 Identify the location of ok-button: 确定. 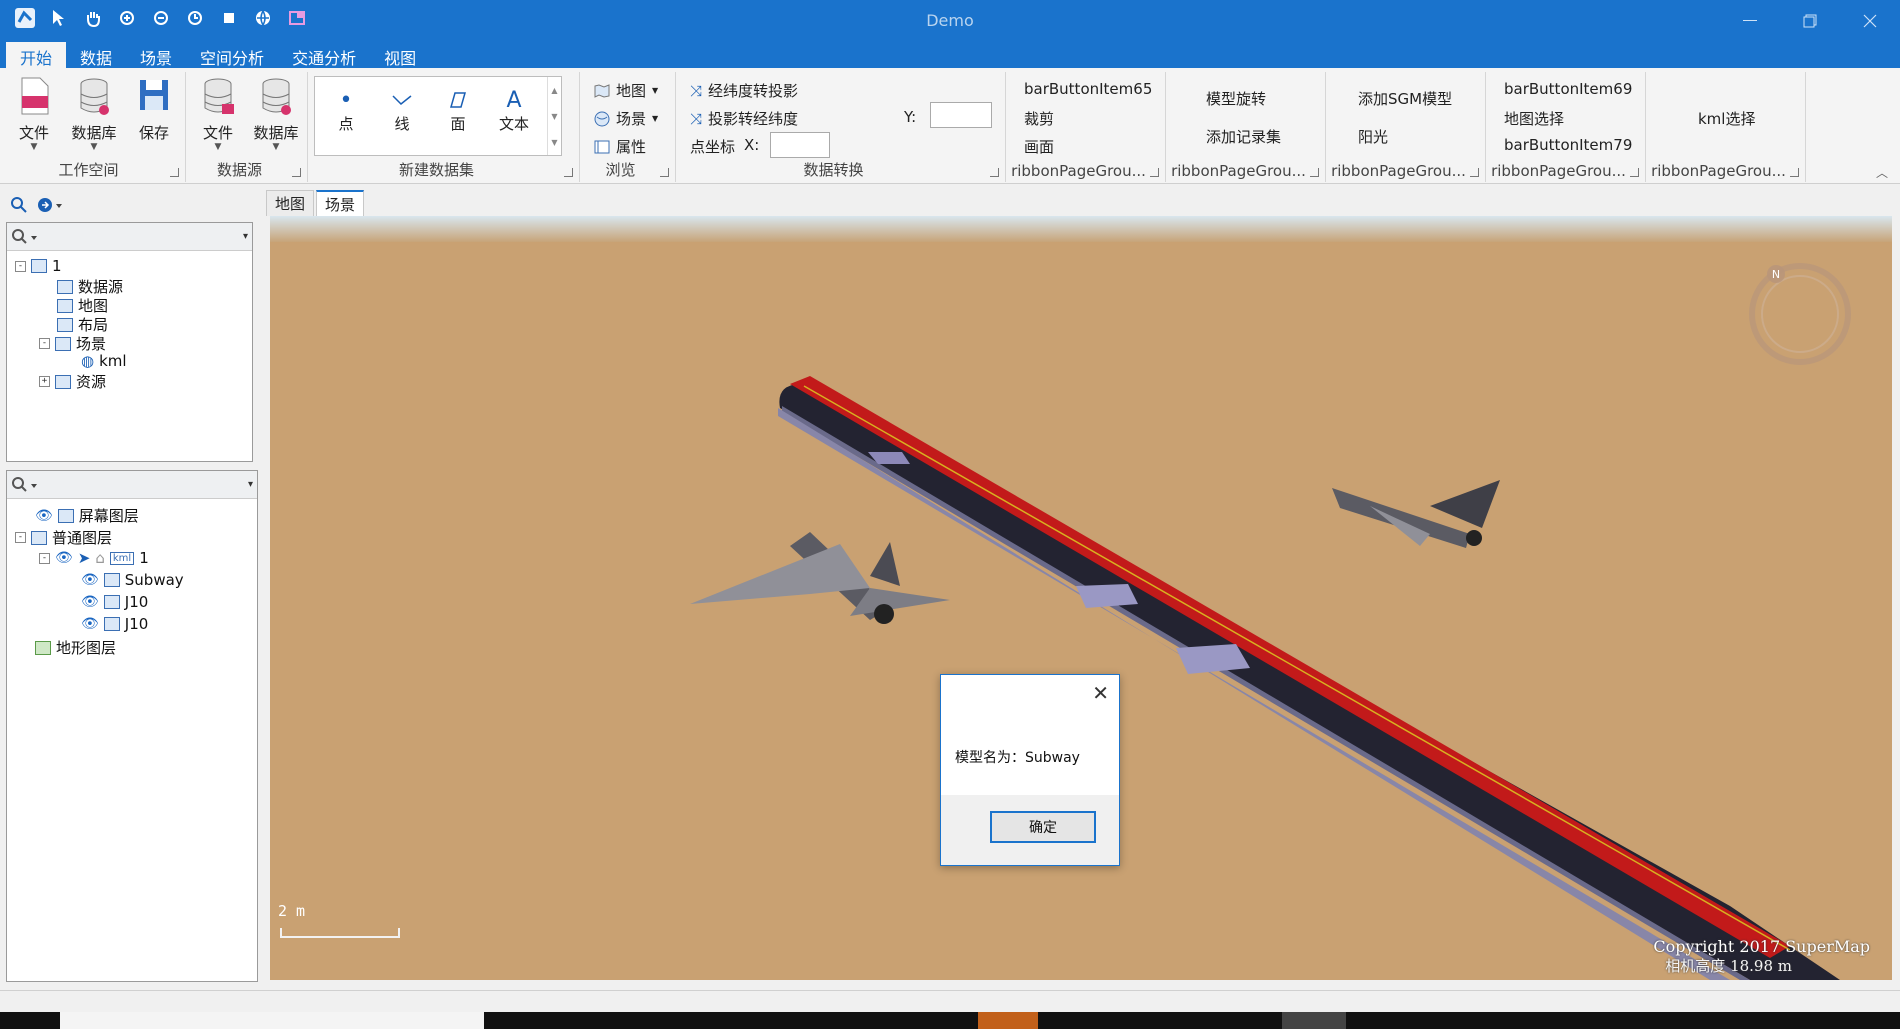
(1043, 827).